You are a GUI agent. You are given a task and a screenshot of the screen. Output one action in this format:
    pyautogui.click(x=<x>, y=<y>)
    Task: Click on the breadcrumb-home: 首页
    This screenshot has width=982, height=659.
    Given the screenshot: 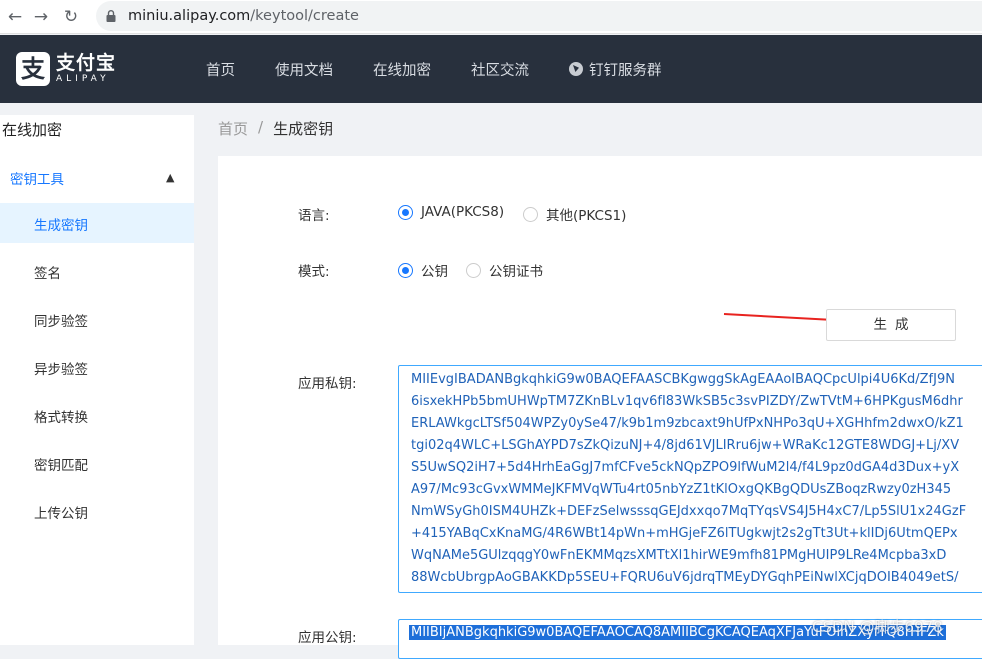 What is the action you would take?
    pyautogui.click(x=233, y=128)
    